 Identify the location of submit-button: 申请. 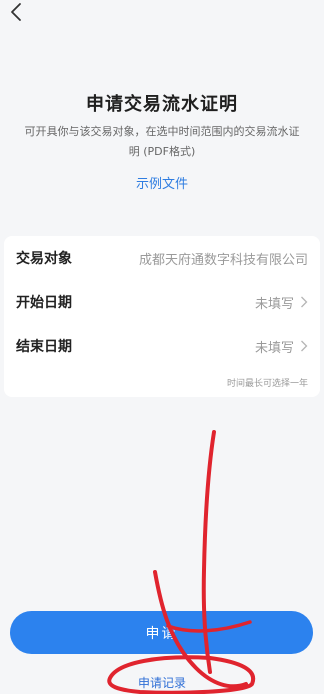
(161, 632).